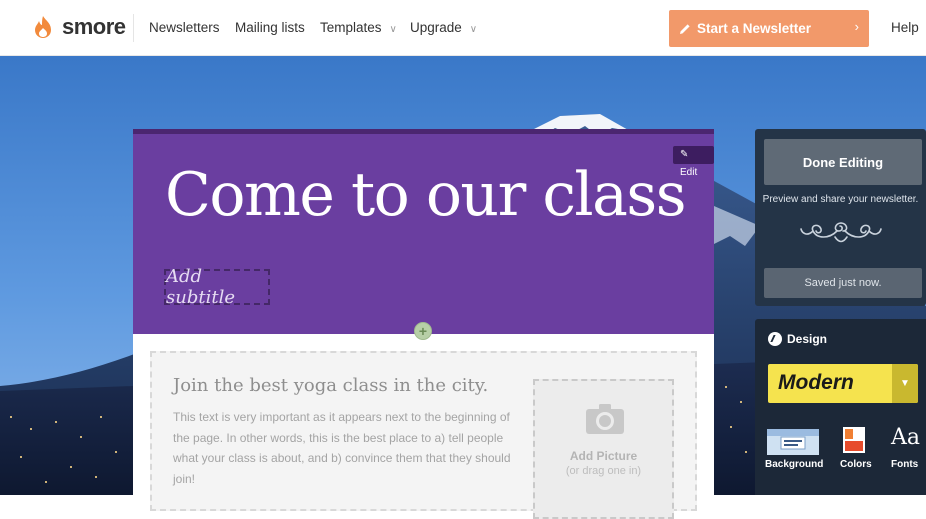 The width and height of the screenshot is (926, 519). Describe the element at coordinates (603, 456) in the screenshot. I see `add-picture-label: Add Picture` at that location.